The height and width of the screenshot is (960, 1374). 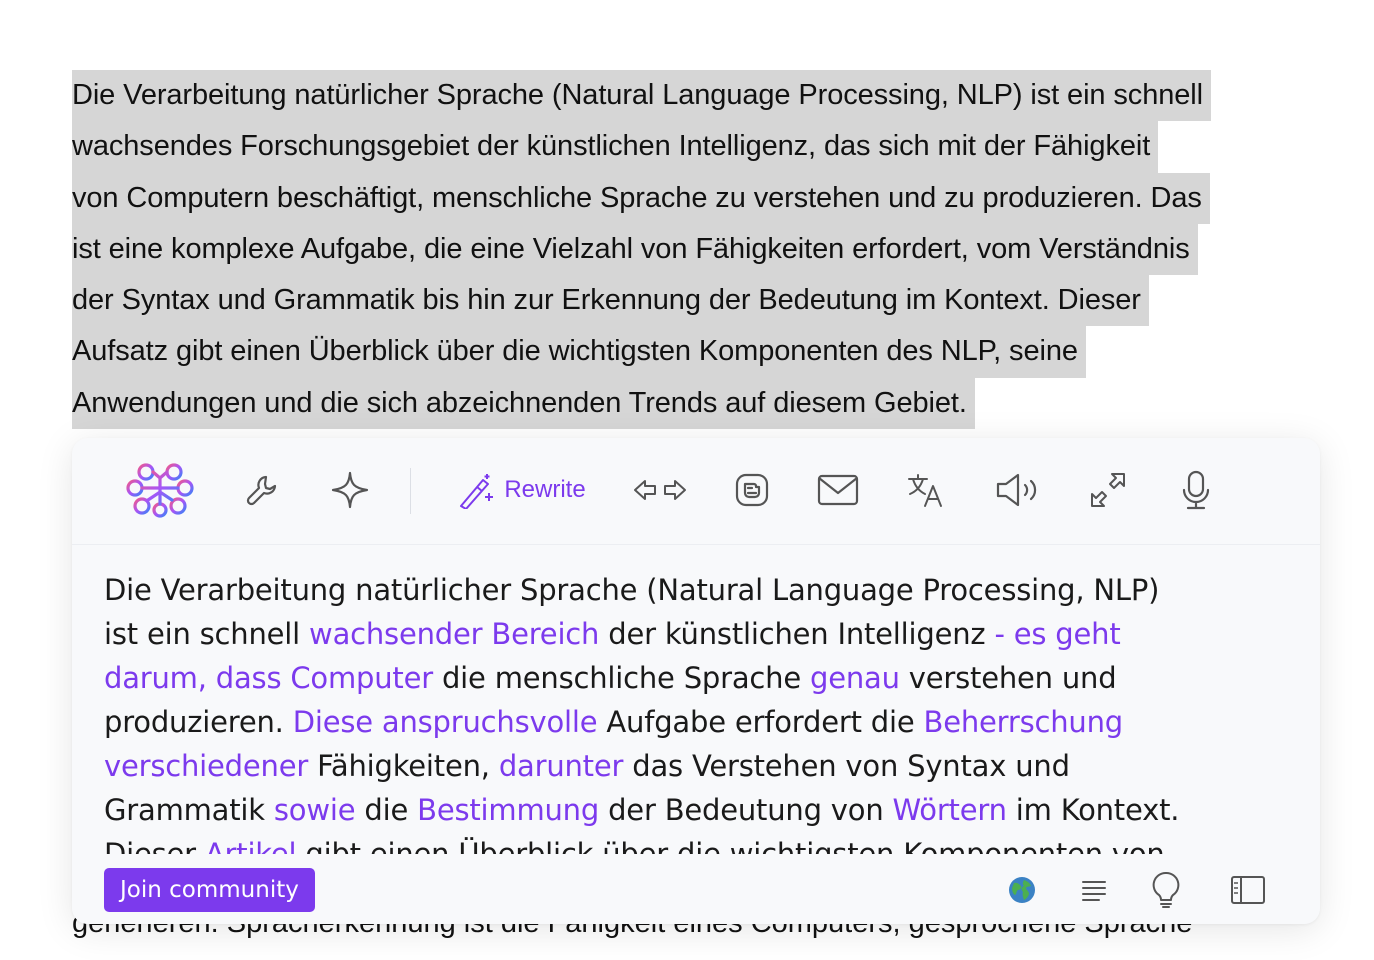 What do you see at coordinates (1008, 678) in the screenshot?
I see `unchanged-text: verstehen und` at bounding box center [1008, 678].